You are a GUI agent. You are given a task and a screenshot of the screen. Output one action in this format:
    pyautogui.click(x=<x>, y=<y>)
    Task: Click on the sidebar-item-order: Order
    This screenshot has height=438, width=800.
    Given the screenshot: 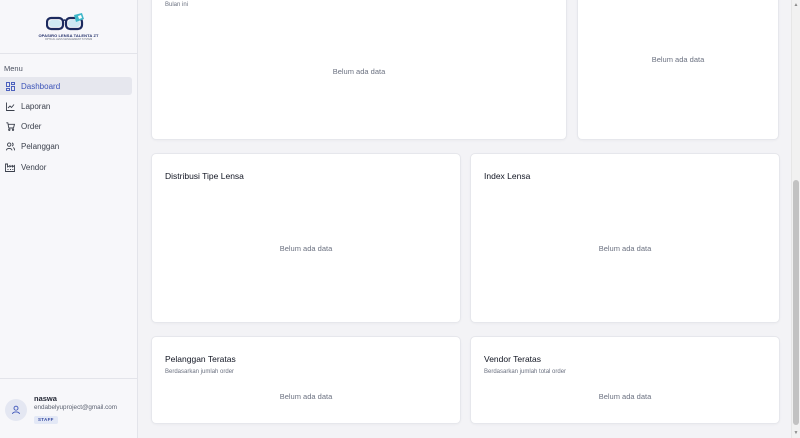 What is the action you would take?
    pyautogui.click(x=66, y=126)
    